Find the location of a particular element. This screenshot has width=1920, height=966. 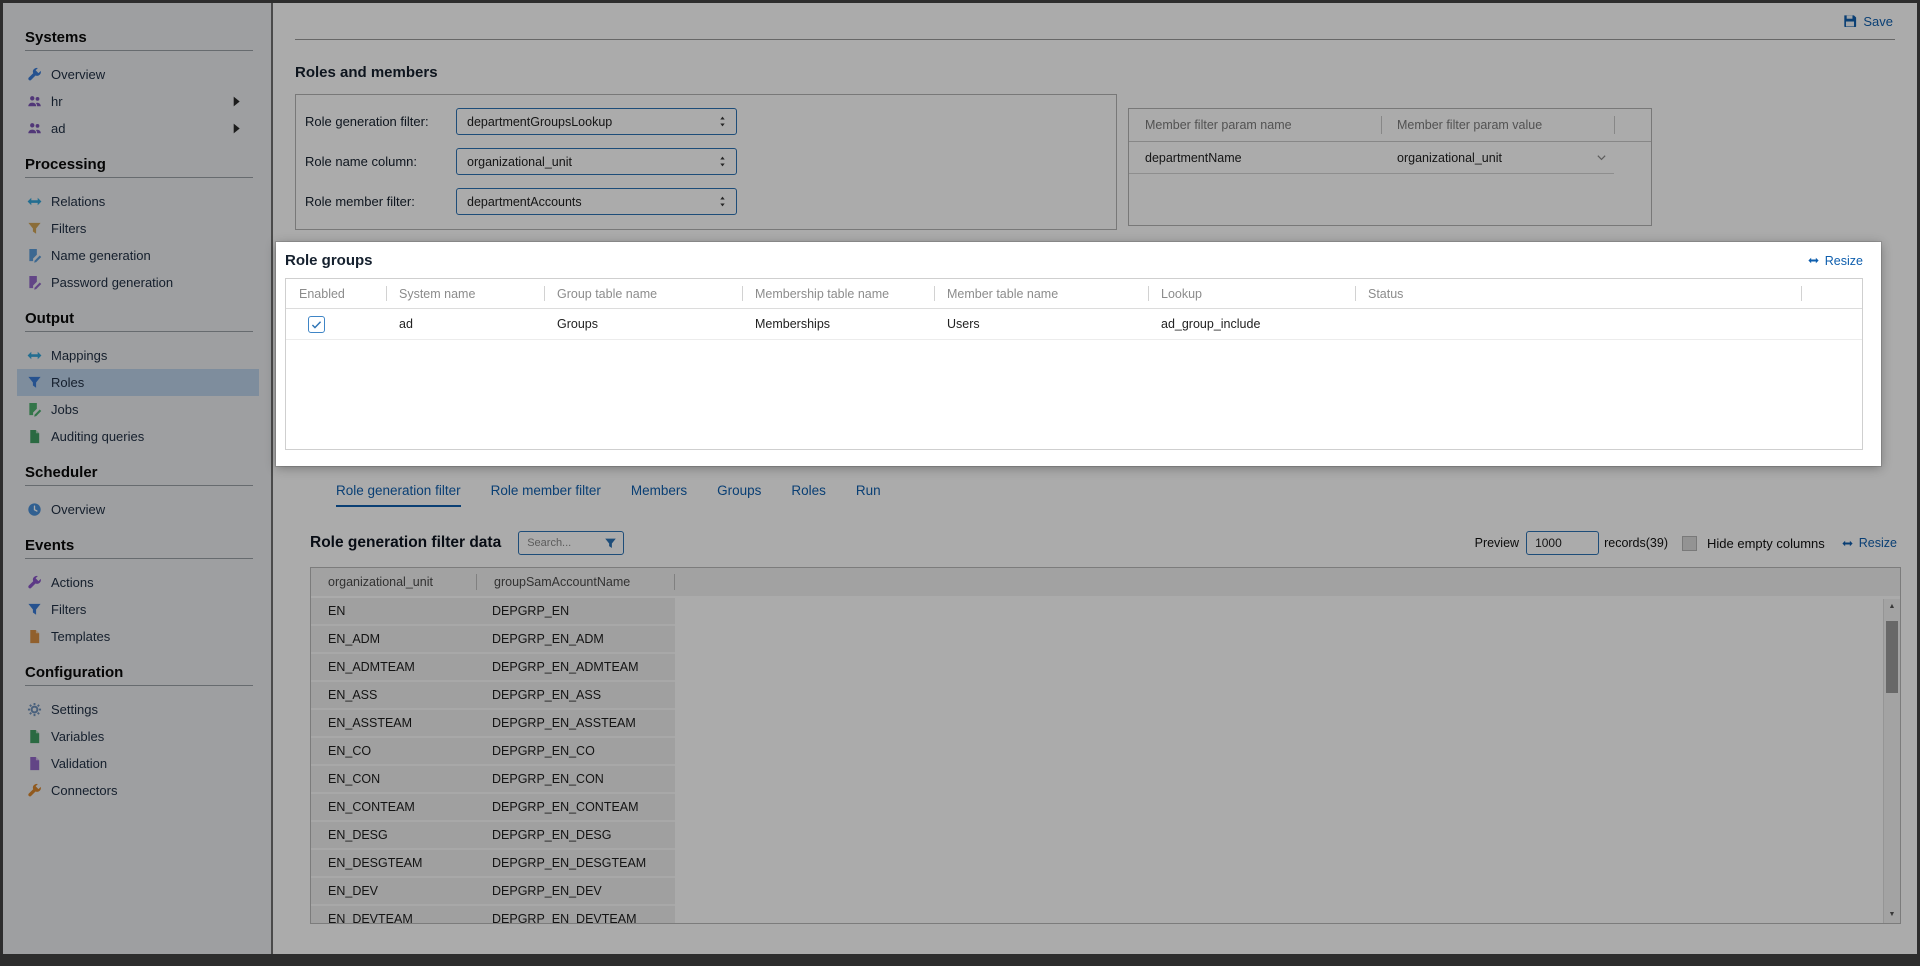

sidebar-item-systems-overview: Overview is located at coordinates (138, 74).